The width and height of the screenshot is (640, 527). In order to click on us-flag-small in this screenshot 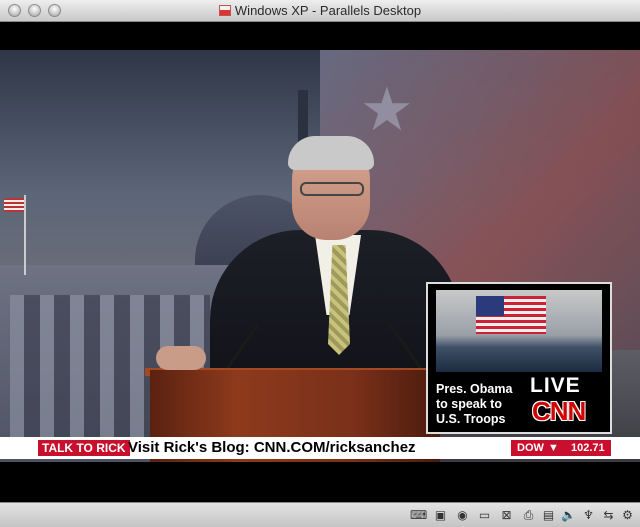, I will do `click(14, 205)`.